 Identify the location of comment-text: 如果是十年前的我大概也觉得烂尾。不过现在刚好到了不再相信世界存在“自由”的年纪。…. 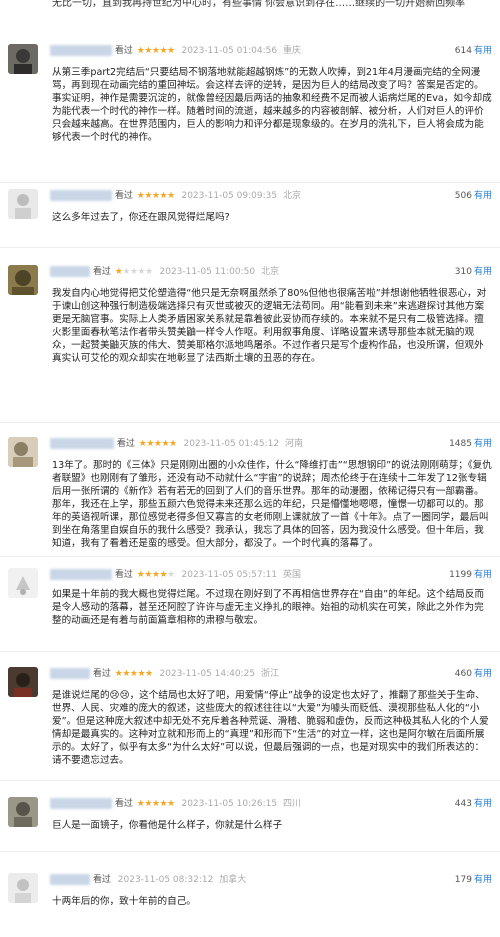
(268, 607).